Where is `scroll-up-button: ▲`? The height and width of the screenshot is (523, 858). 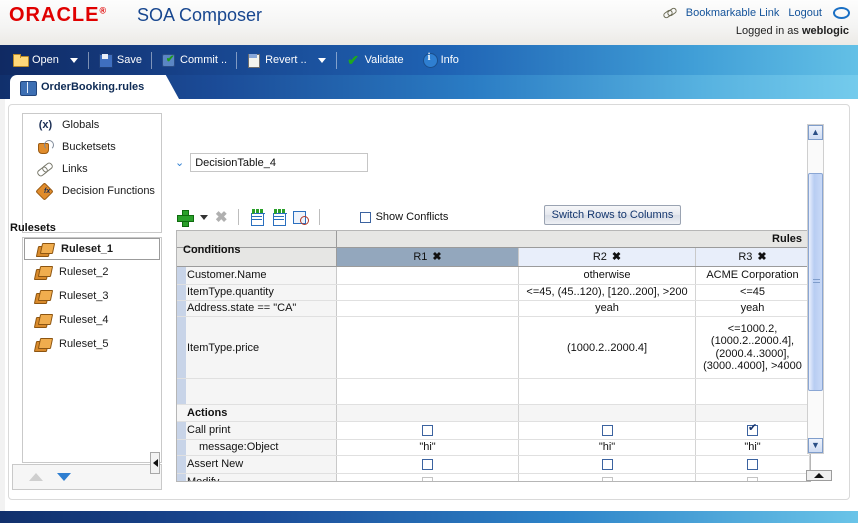
scroll-up-button: ▲ is located at coordinates (815, 132).